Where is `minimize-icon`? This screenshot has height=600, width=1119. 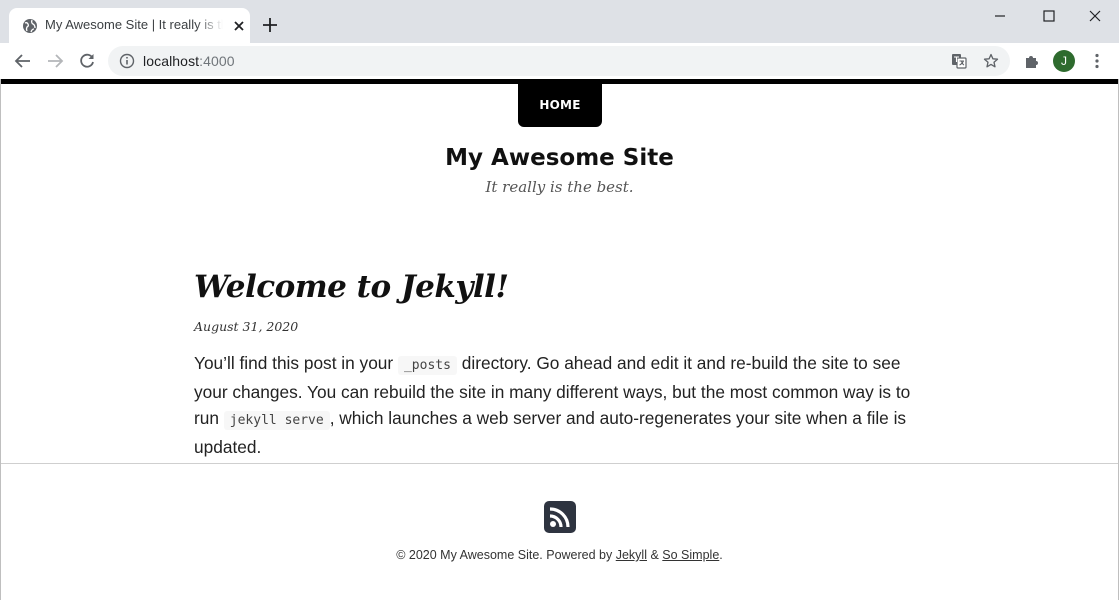 minimize-icon is located at coordinates (1000, 16).